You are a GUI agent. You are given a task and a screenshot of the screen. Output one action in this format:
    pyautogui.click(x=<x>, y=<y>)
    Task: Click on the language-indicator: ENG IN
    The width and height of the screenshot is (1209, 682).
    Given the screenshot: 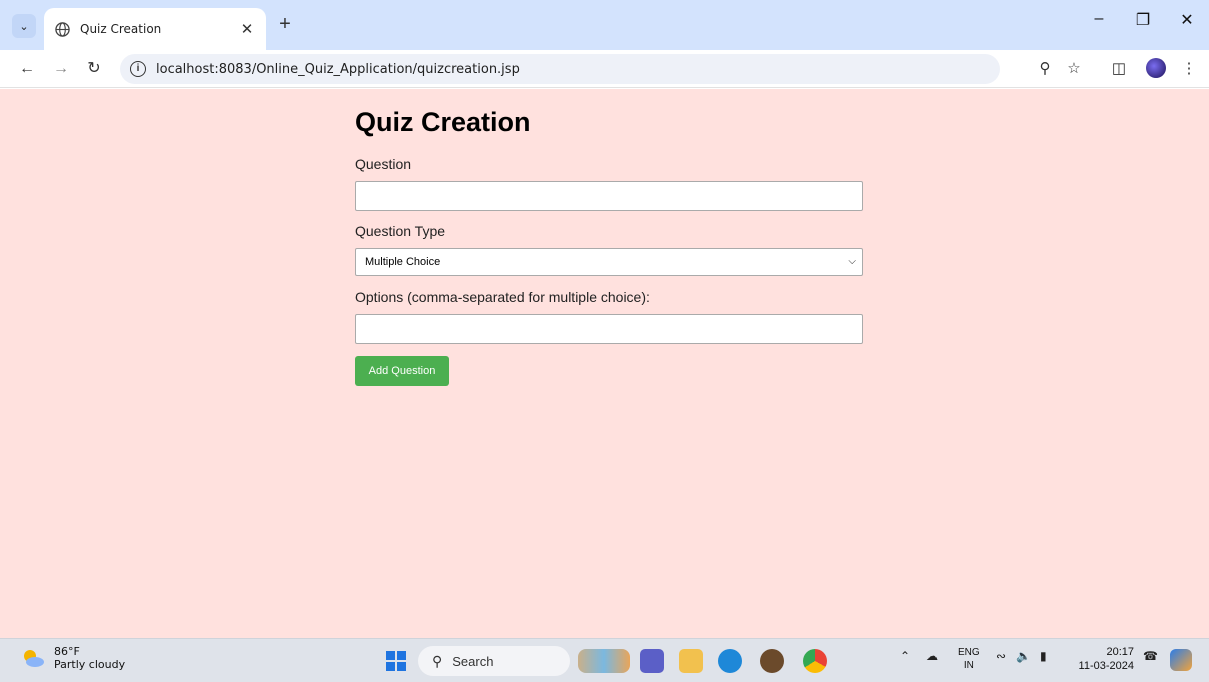 What is the action you would take?
    pyautogui.click(x=969, y=659)
    